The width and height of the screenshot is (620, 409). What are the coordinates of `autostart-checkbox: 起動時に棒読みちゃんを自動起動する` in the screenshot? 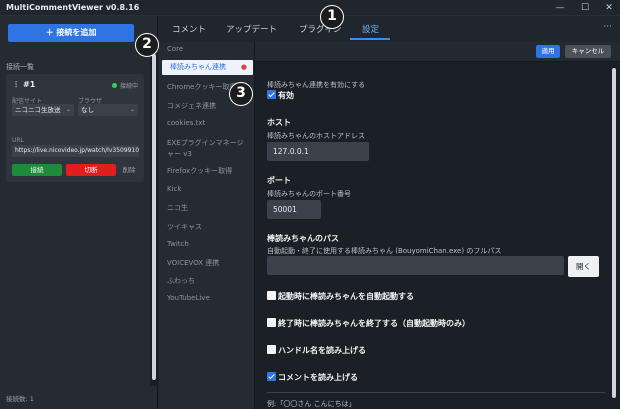 It's located at (340, 296).